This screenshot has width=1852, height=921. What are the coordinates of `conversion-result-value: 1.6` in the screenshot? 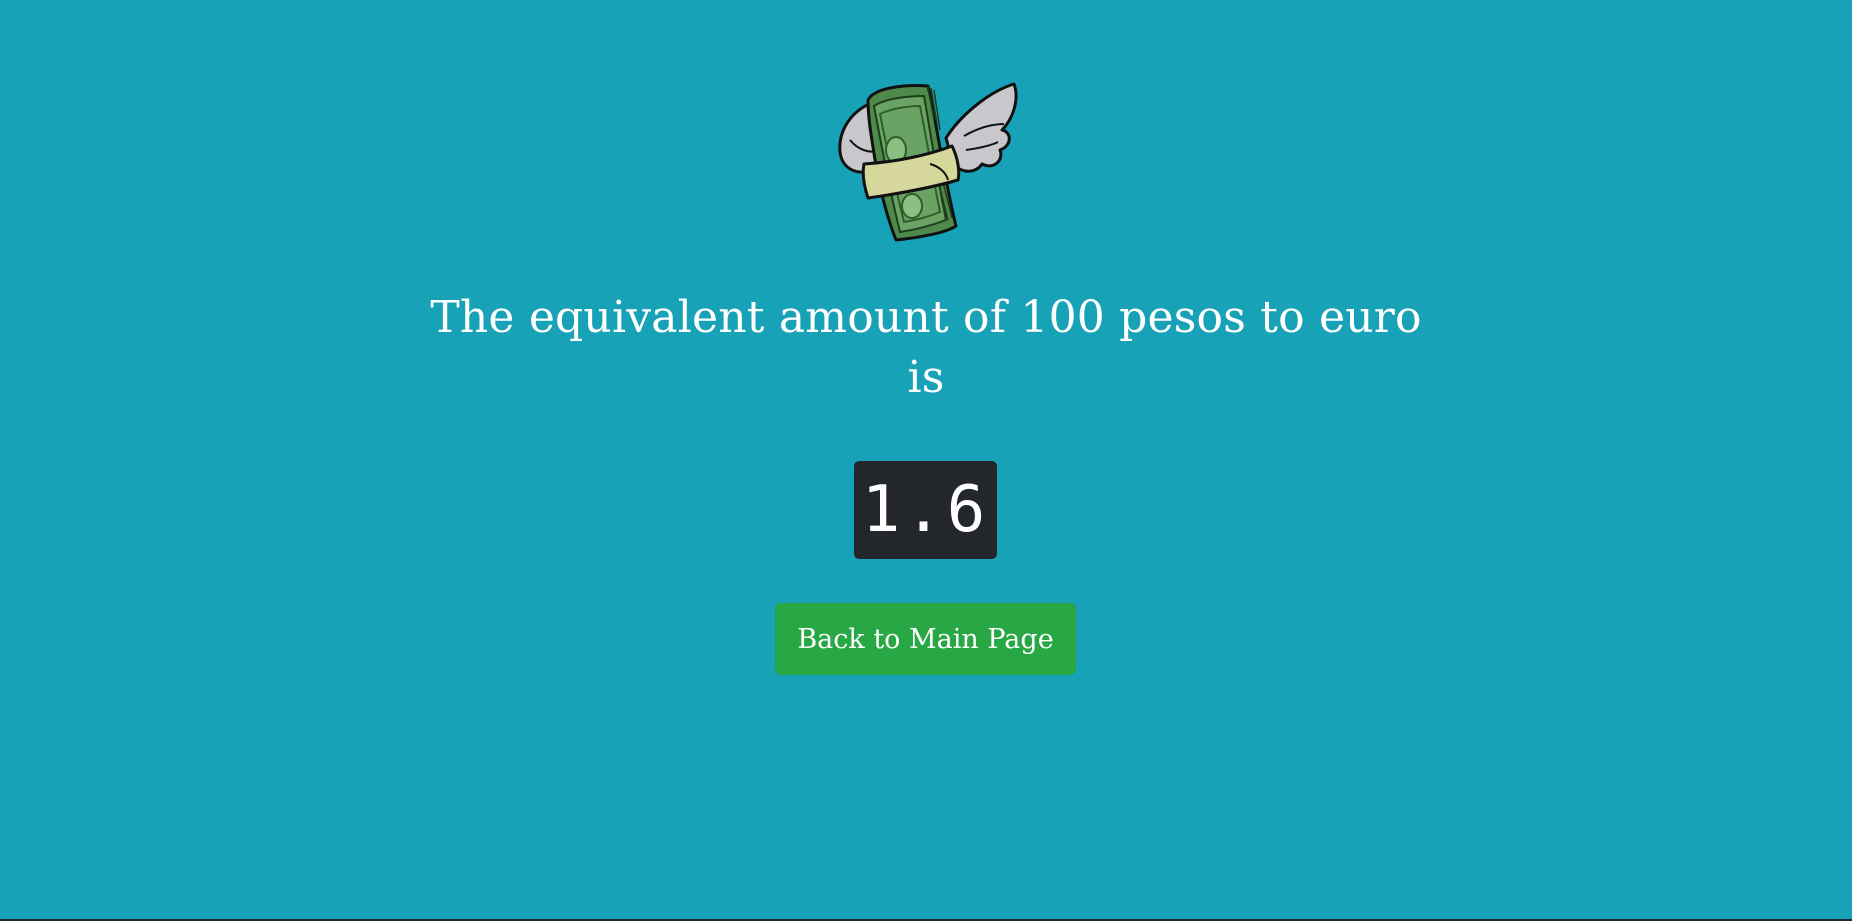 It's located at (925, 510).